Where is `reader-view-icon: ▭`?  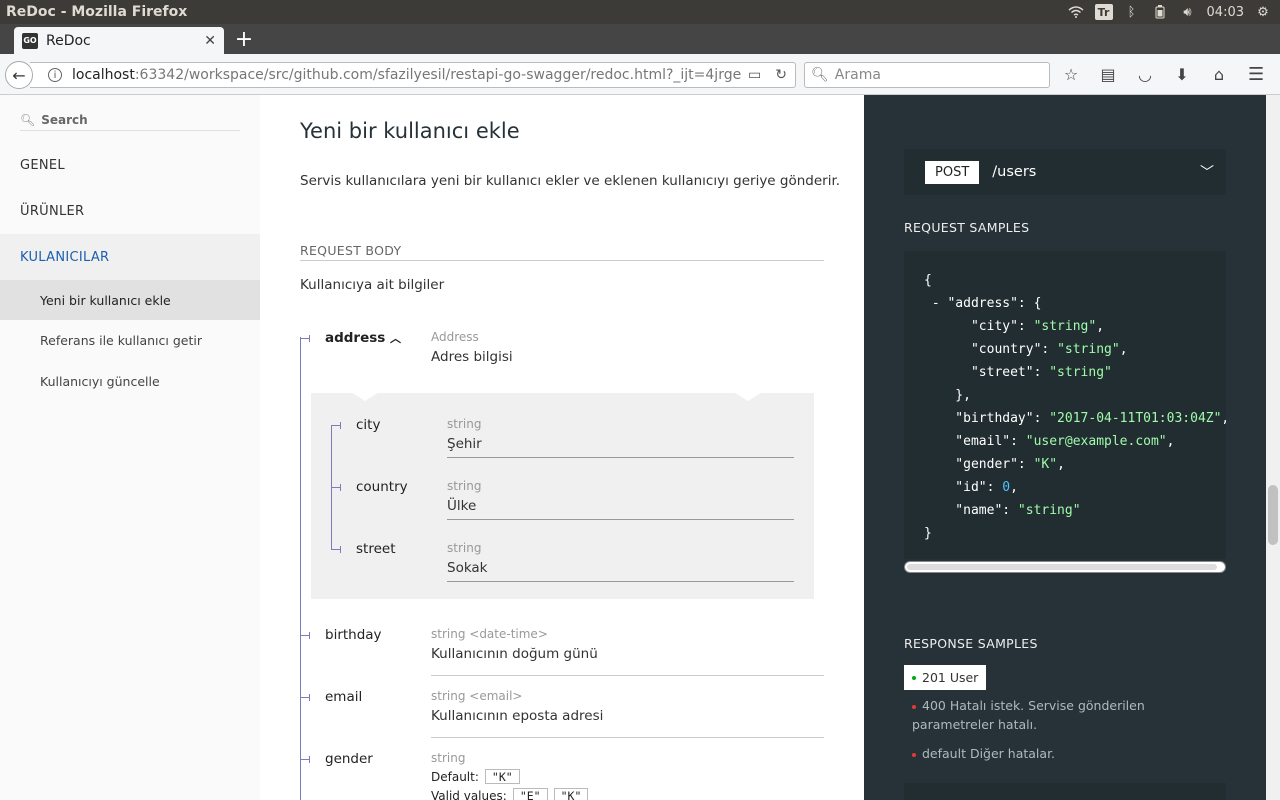
reader-view-icon: ▭ is located at coordinates (754, 75).